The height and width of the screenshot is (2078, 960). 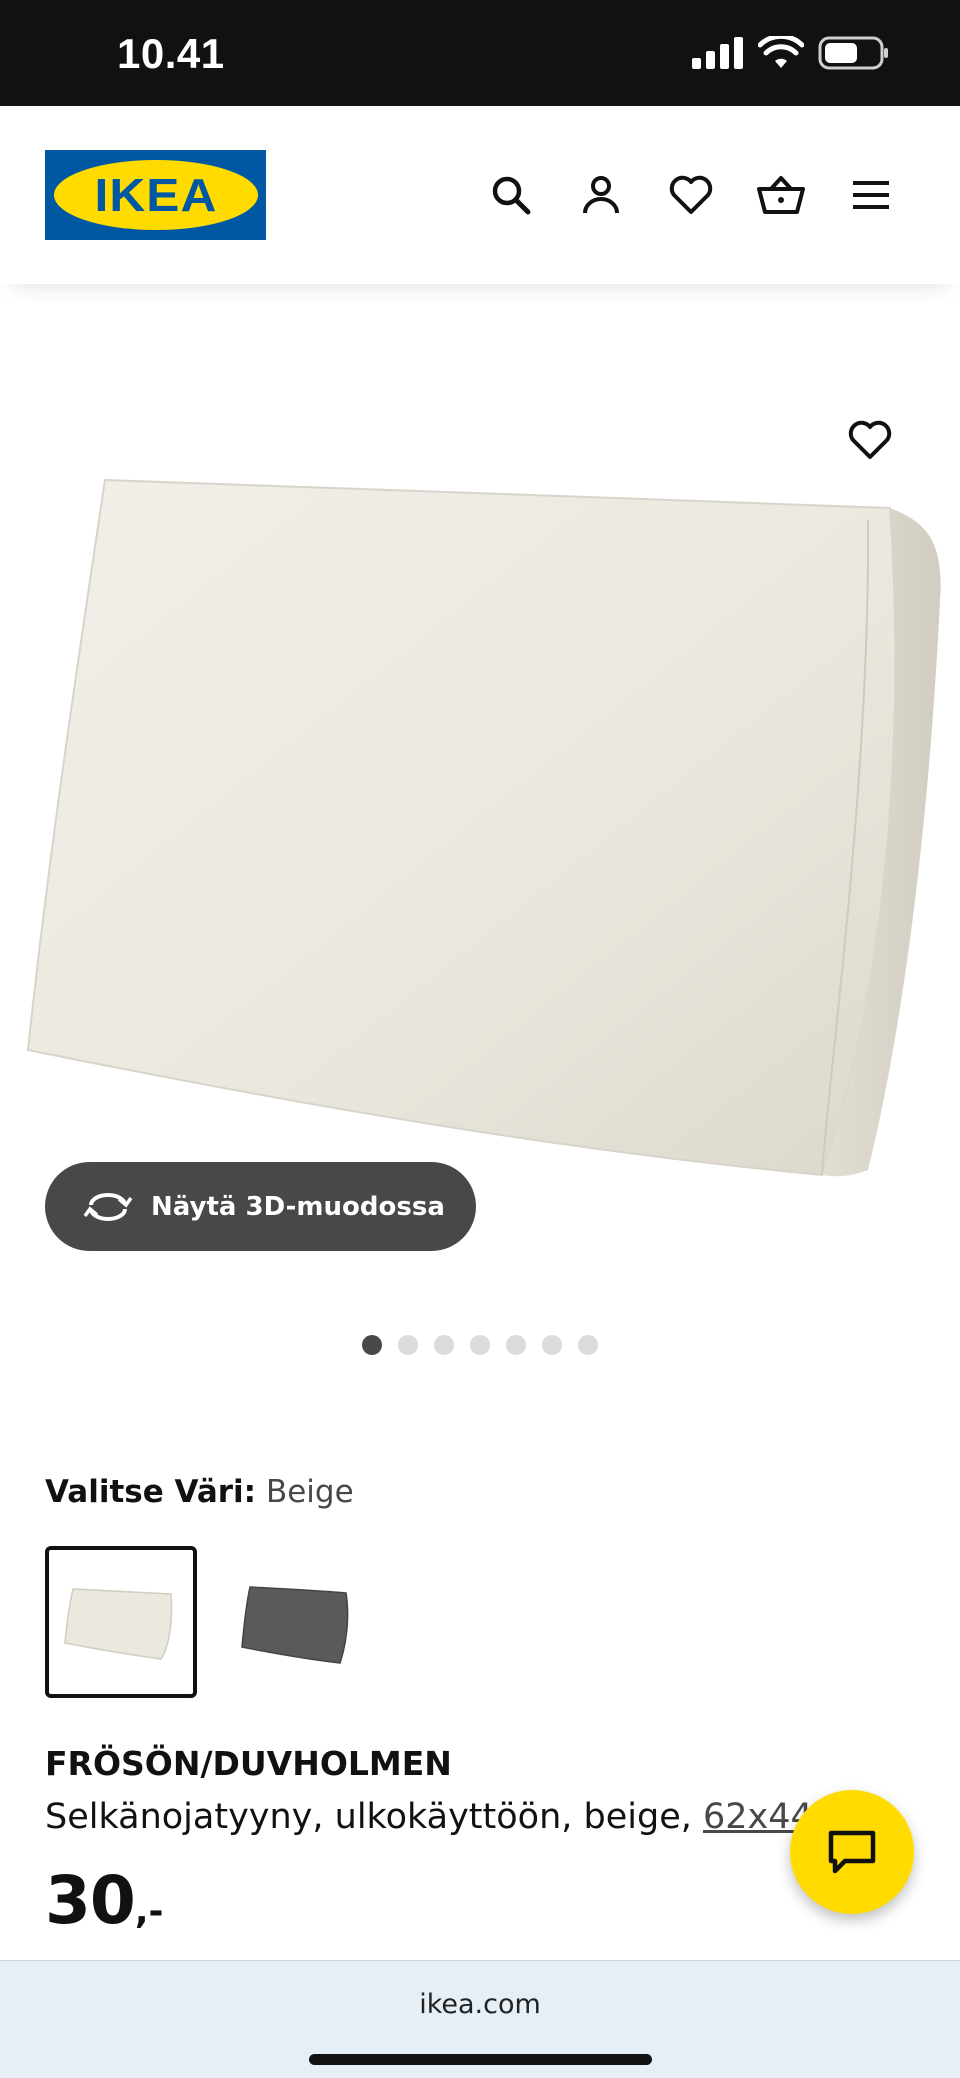 What do you see at coordinates (480, 195) in the screenshot?
I see `site-header: IKEA` at bounding box center [480, 195].